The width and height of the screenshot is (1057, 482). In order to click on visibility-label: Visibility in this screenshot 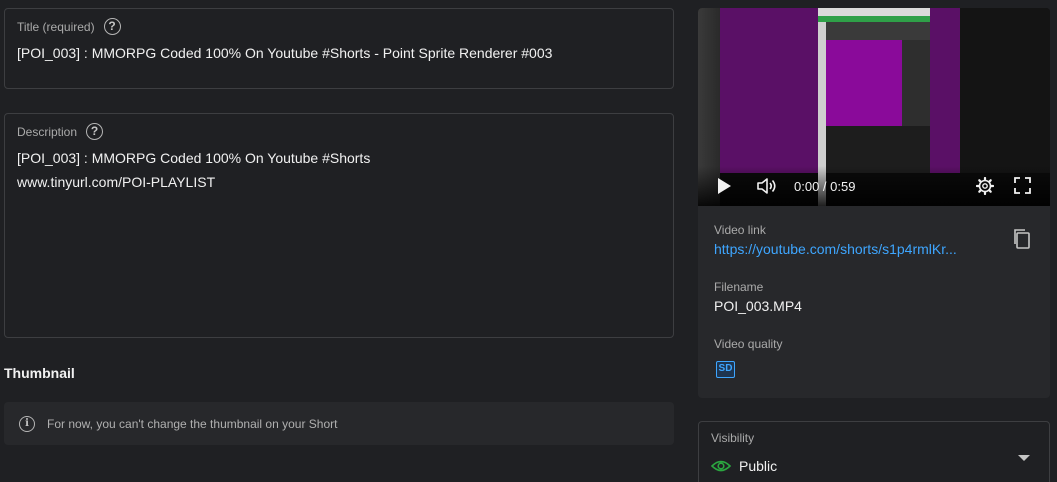, I will do `click(733, 438)`.